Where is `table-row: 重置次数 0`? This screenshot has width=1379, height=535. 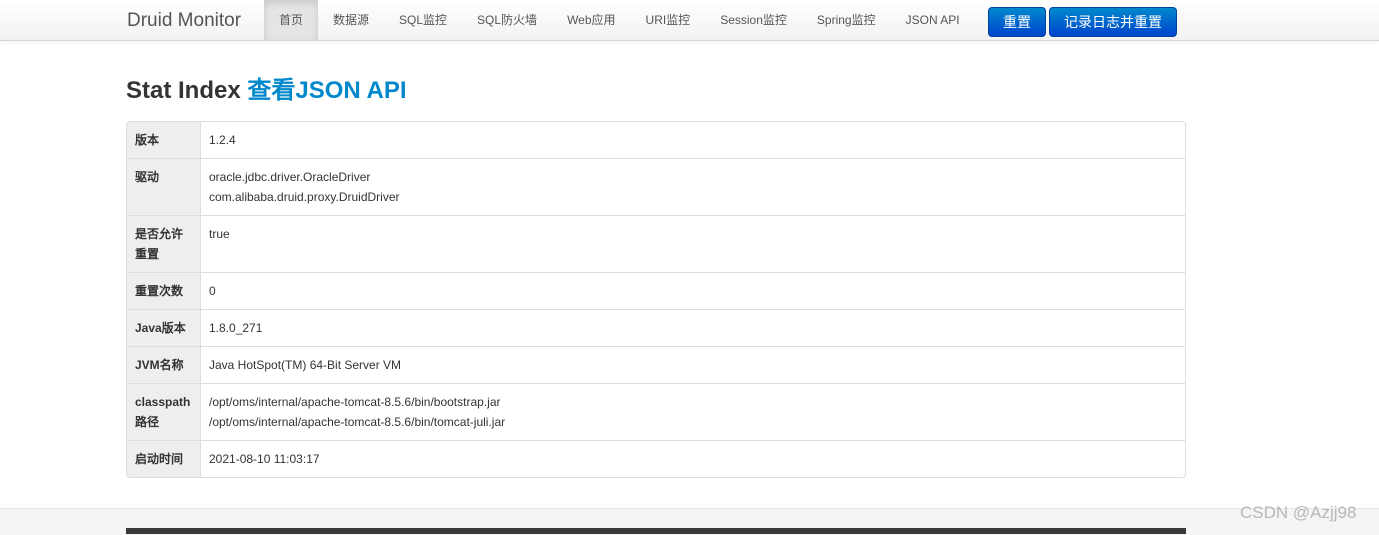 table-row: 重置次数 0 is located at coordinates (656, 290).